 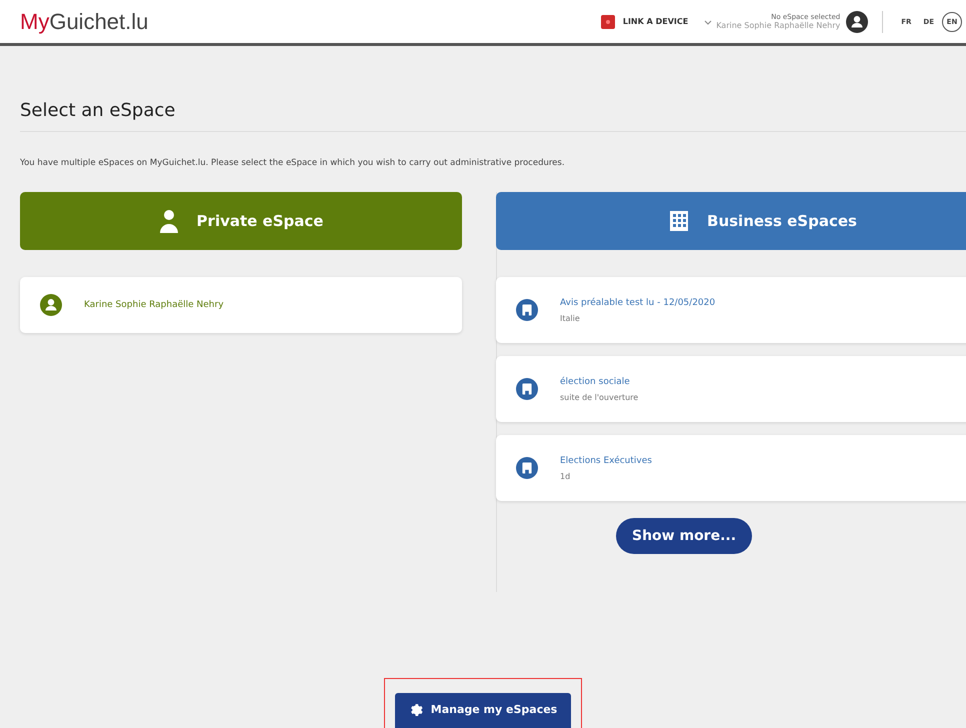 What do you see at coordinates (731, 468) in the screenshot?
I see `business-espace-card: Elections Exécutives 1d` at bounding box center [731, 468].